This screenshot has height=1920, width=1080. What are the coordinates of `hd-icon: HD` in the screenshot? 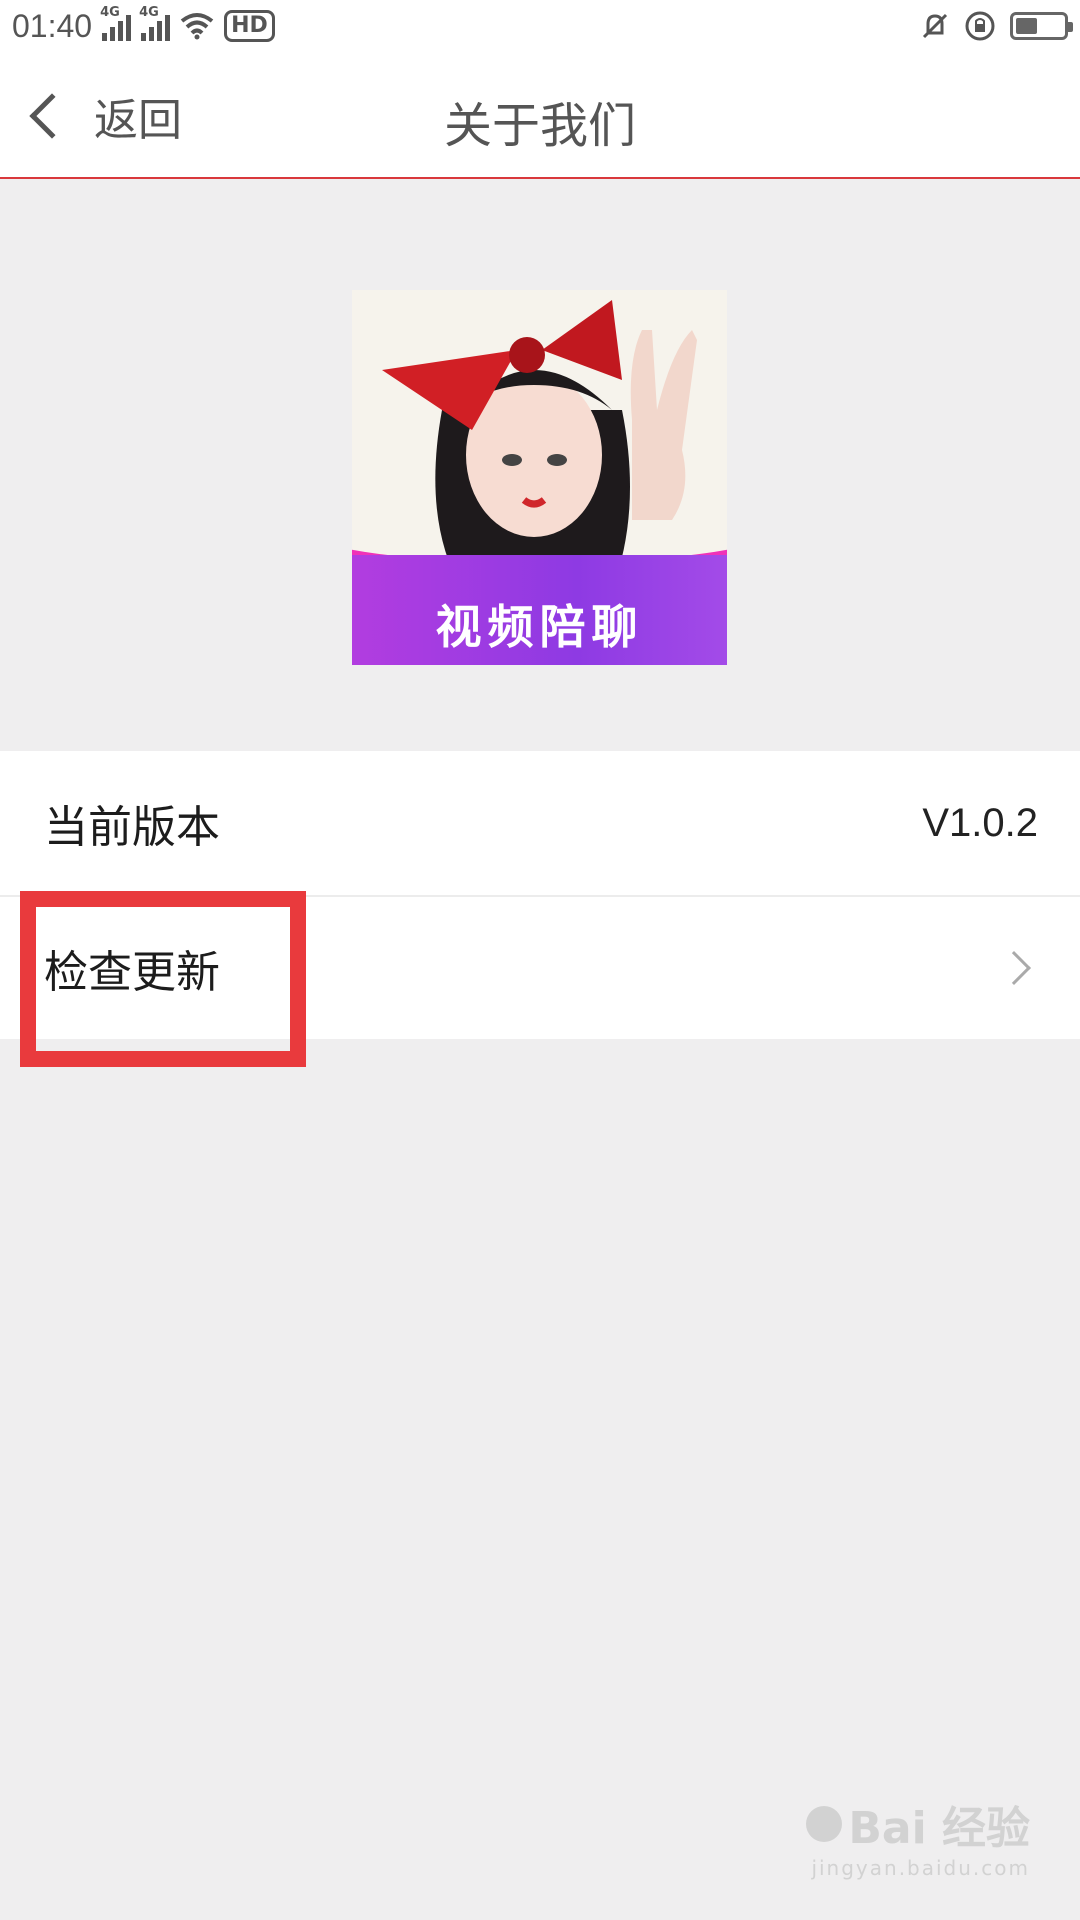 It's located at (249, 26).